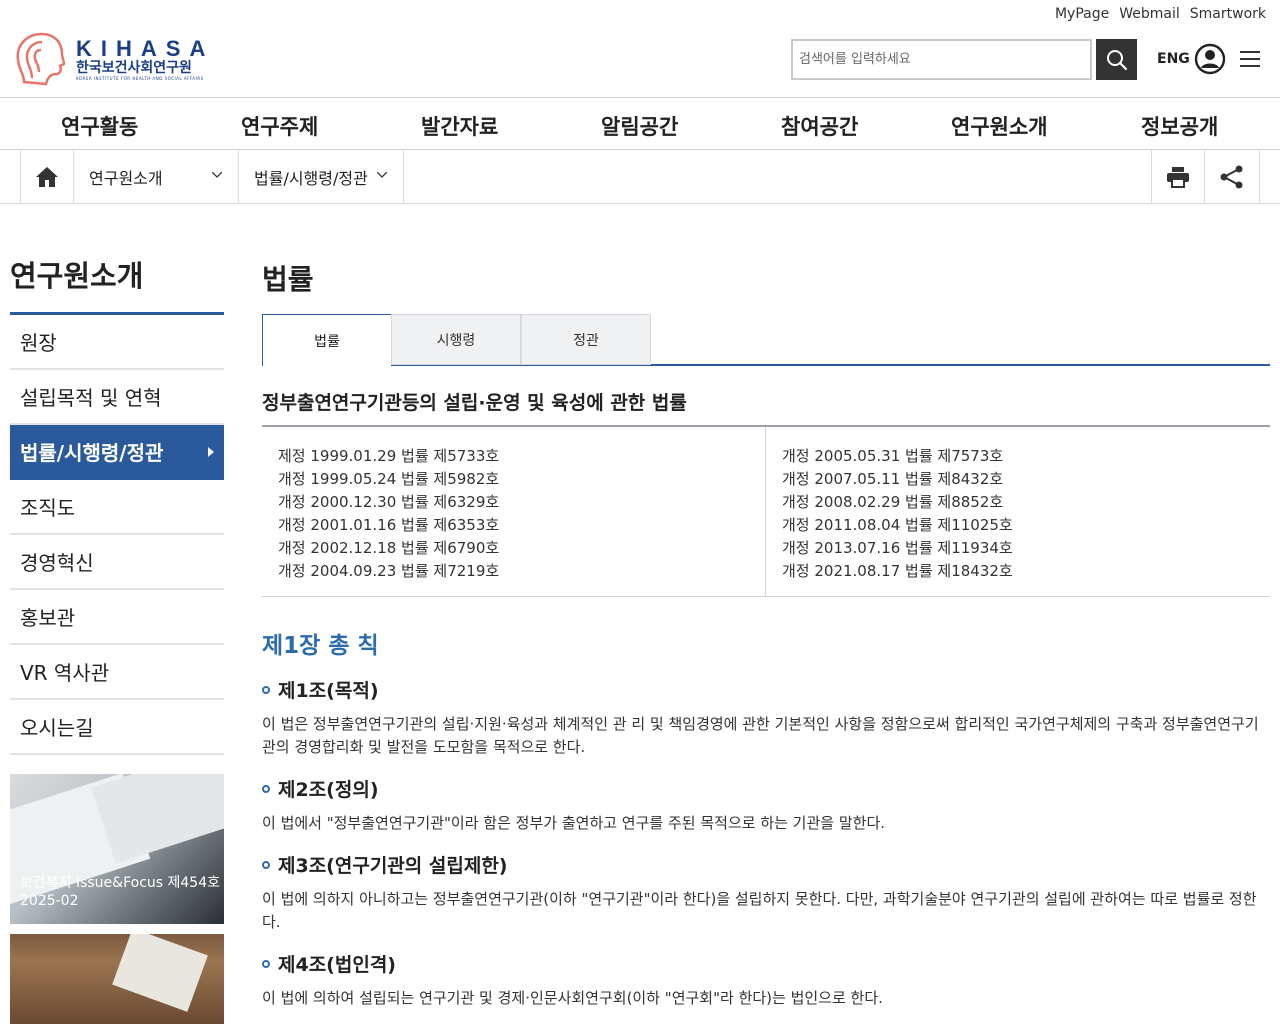 The height and width of the screenshot is (1024, 1280). What do you see at coordinates (77, 276) in the screenshot?
I see `sidebar-title: 연구원소개` at bounding box center [77, 276].